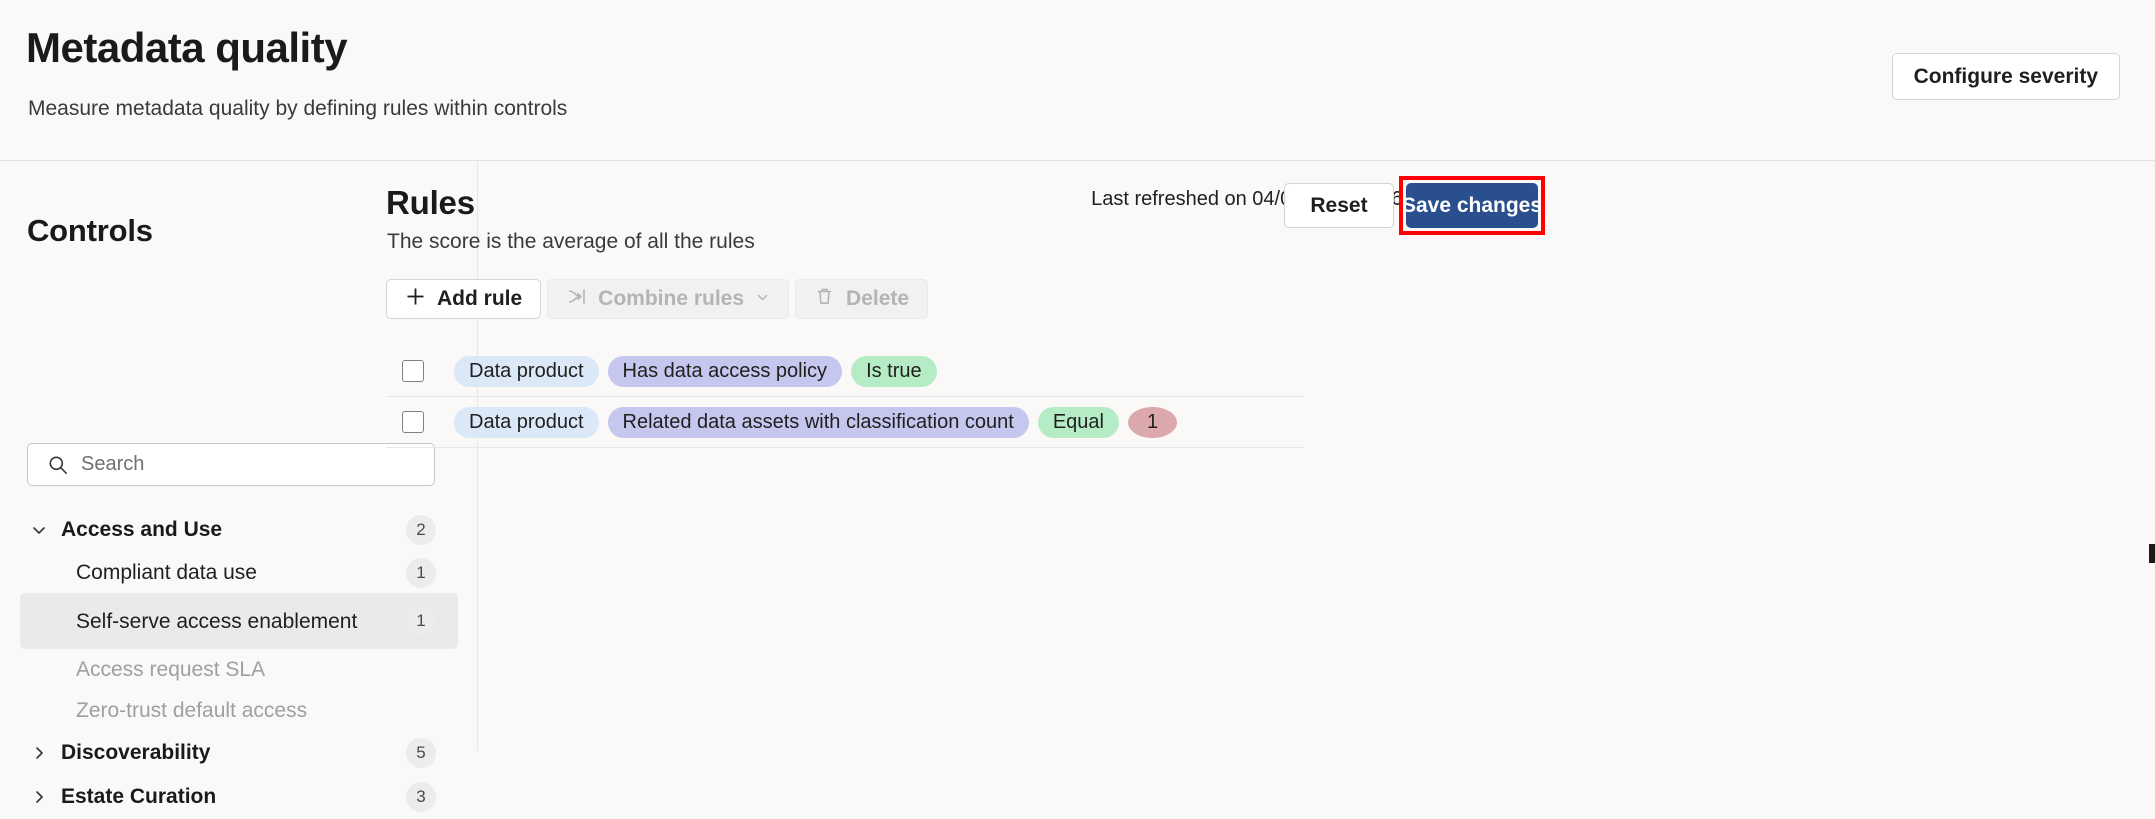 The image size is (2155, 819). What do you see at coordinates (2152, 553) in the screenshot?
I see `offscreen-edge-artifact` at bounding box center [2152, 553].